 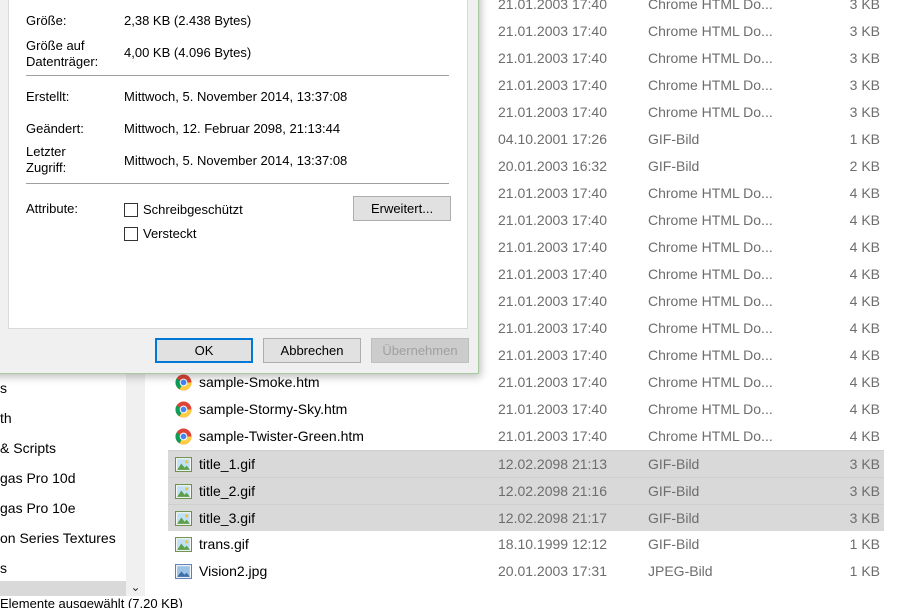 I want to click on hidden-label: Versteckt, so click(x=169, y=234).